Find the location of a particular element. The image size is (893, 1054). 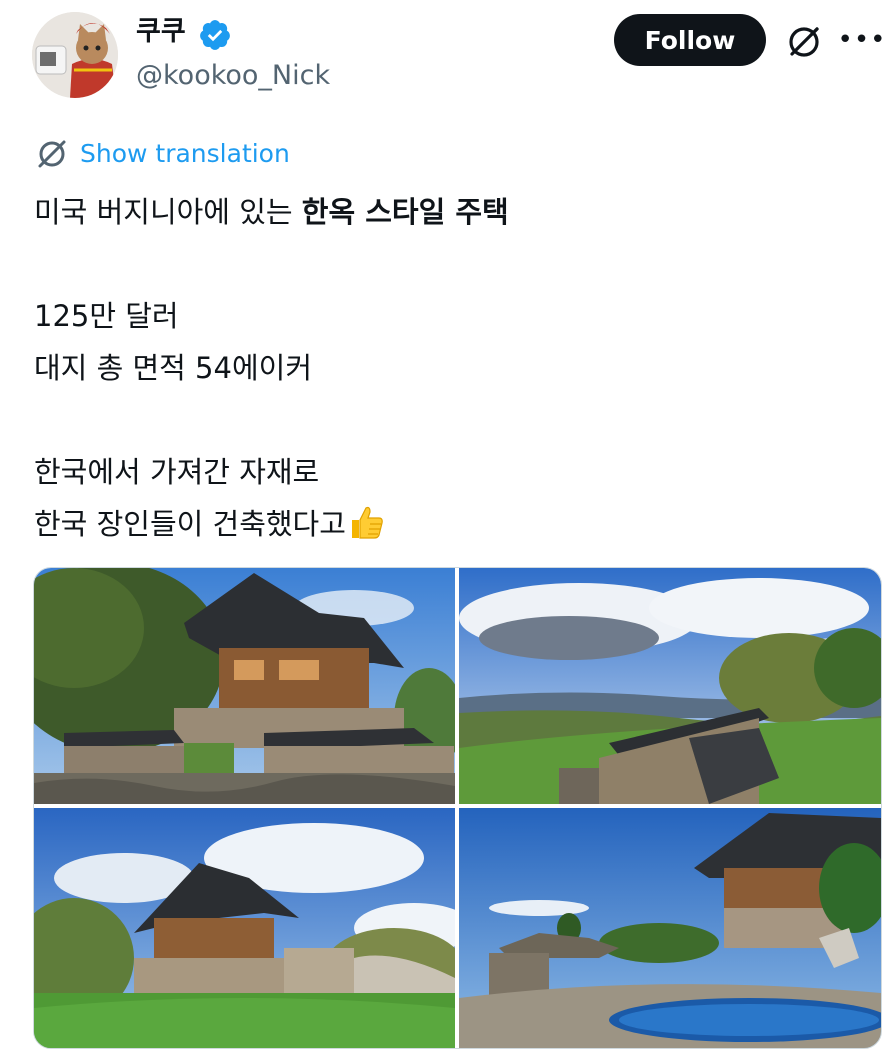

hanok-lawn-photo-icon is located at coordinates (244, 928).